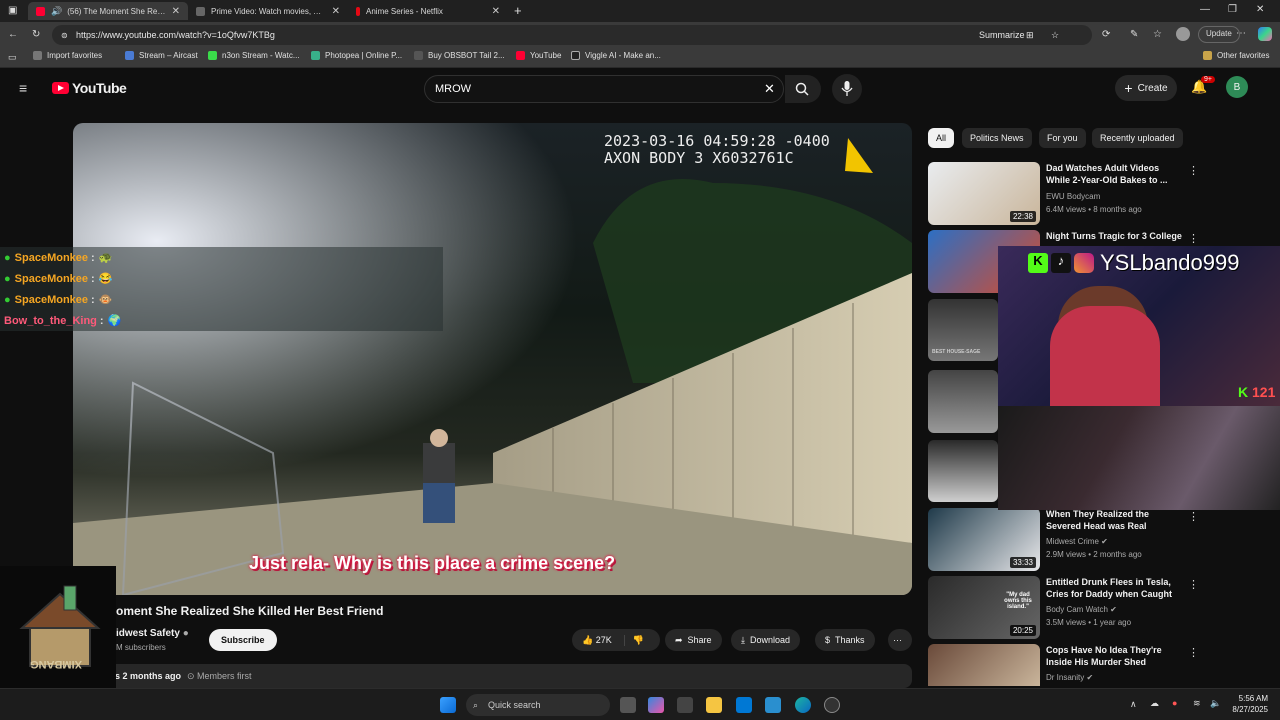  Describe the element at coordinates (1134, 34) in the screenshot. I see `tracking-icon: ✎` at that location.